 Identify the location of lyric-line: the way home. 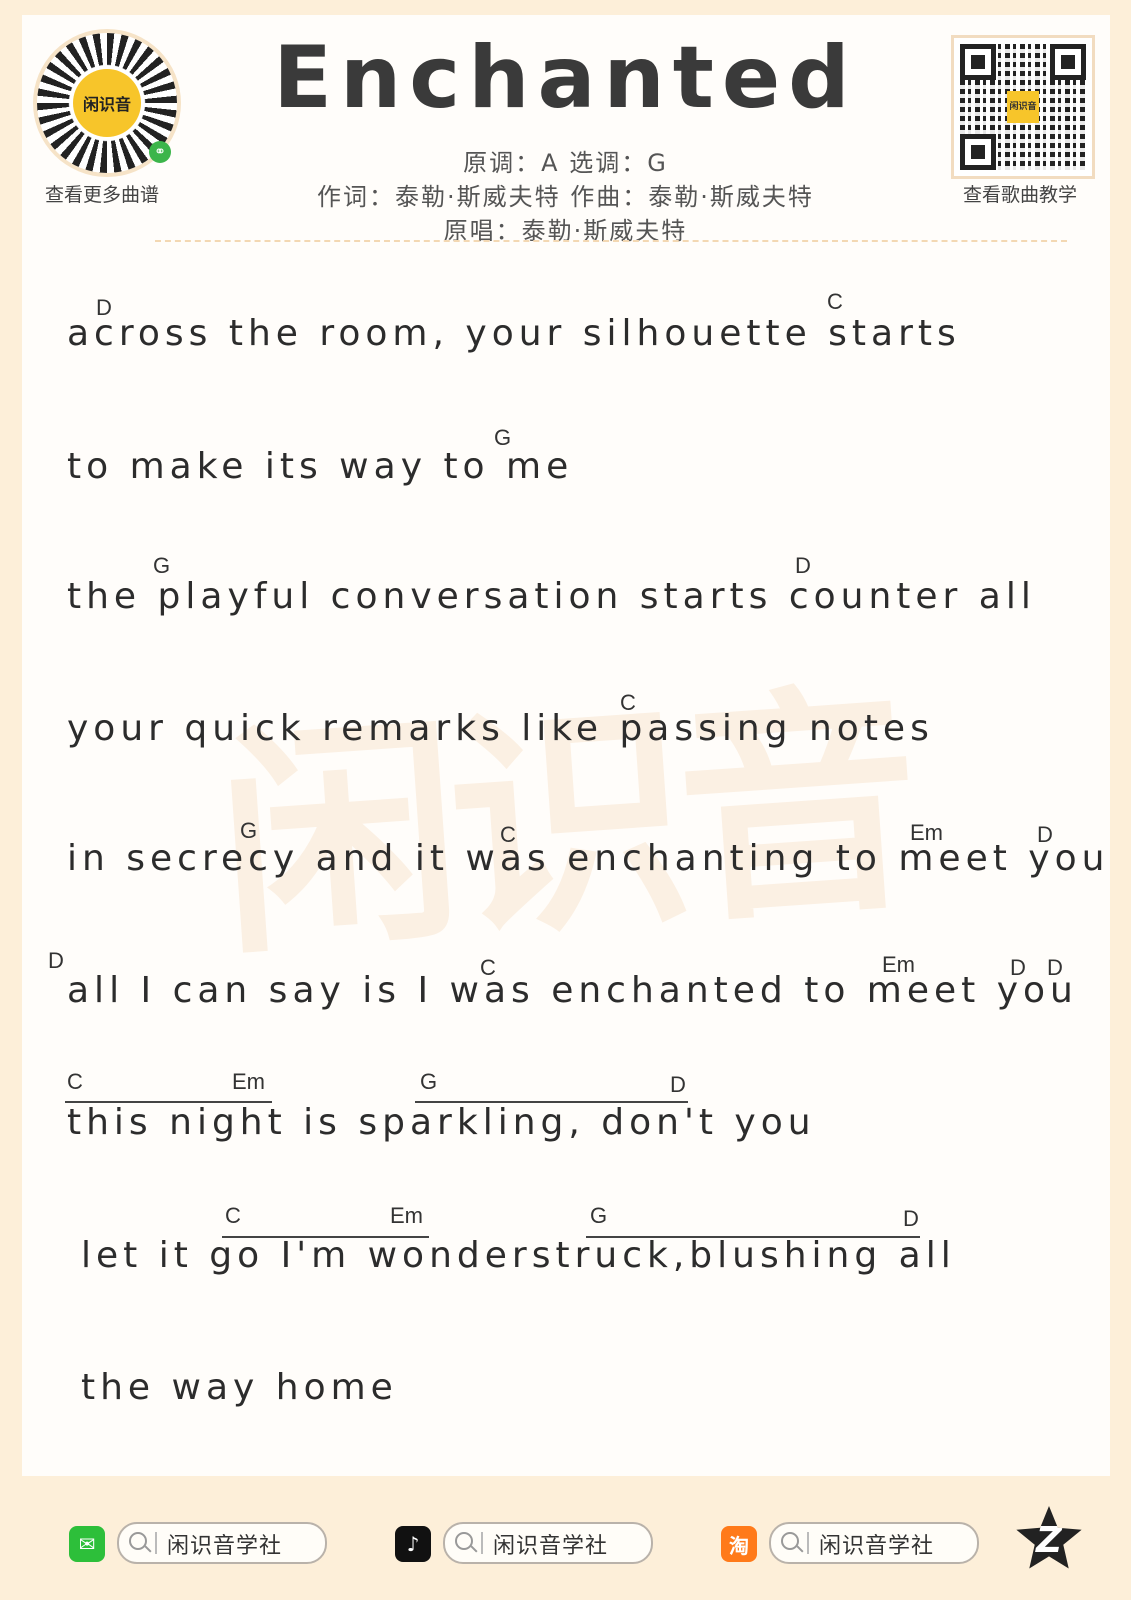
(239, 1387).